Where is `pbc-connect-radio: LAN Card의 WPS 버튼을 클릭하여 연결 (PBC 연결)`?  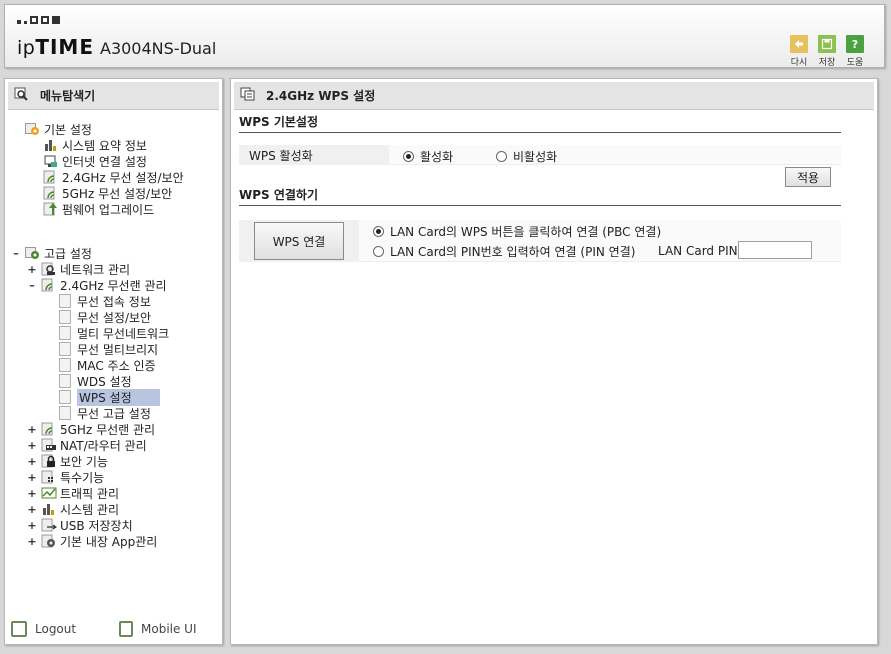 pbc-connect-radio: LAN Card의 WPS 버튼을 클릭하여 연결 (PBC 연결) is located at coordinates (517, 231).